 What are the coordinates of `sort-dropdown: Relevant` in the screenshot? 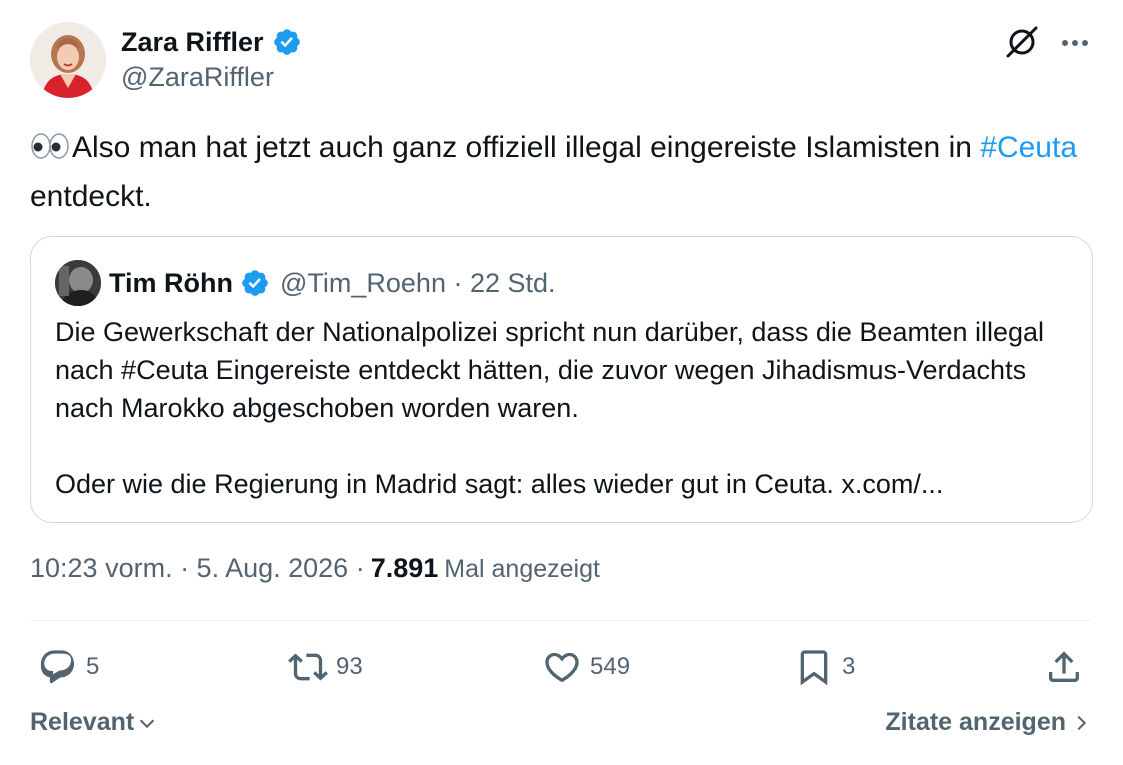 It's located at (94, 722).